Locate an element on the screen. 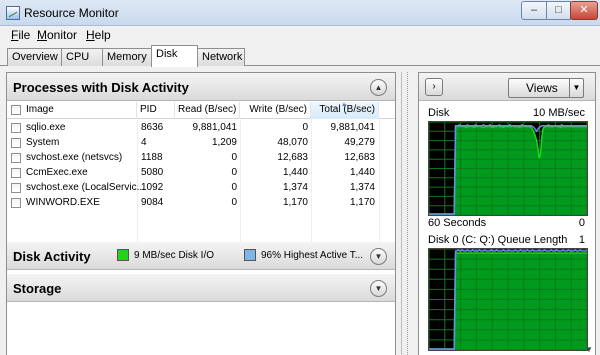  queue-graph-plot is located at coordinates (508, 299).